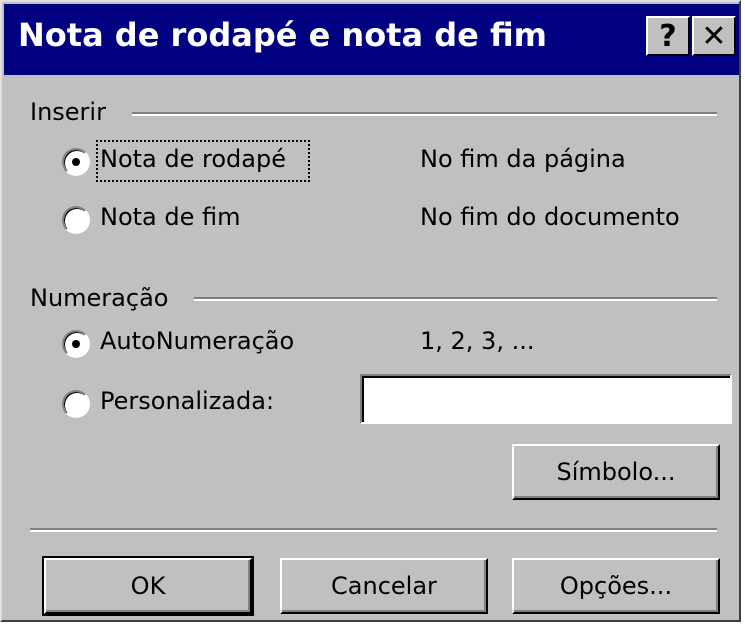  I want to click on ok-button: OK, so click(148, 586).